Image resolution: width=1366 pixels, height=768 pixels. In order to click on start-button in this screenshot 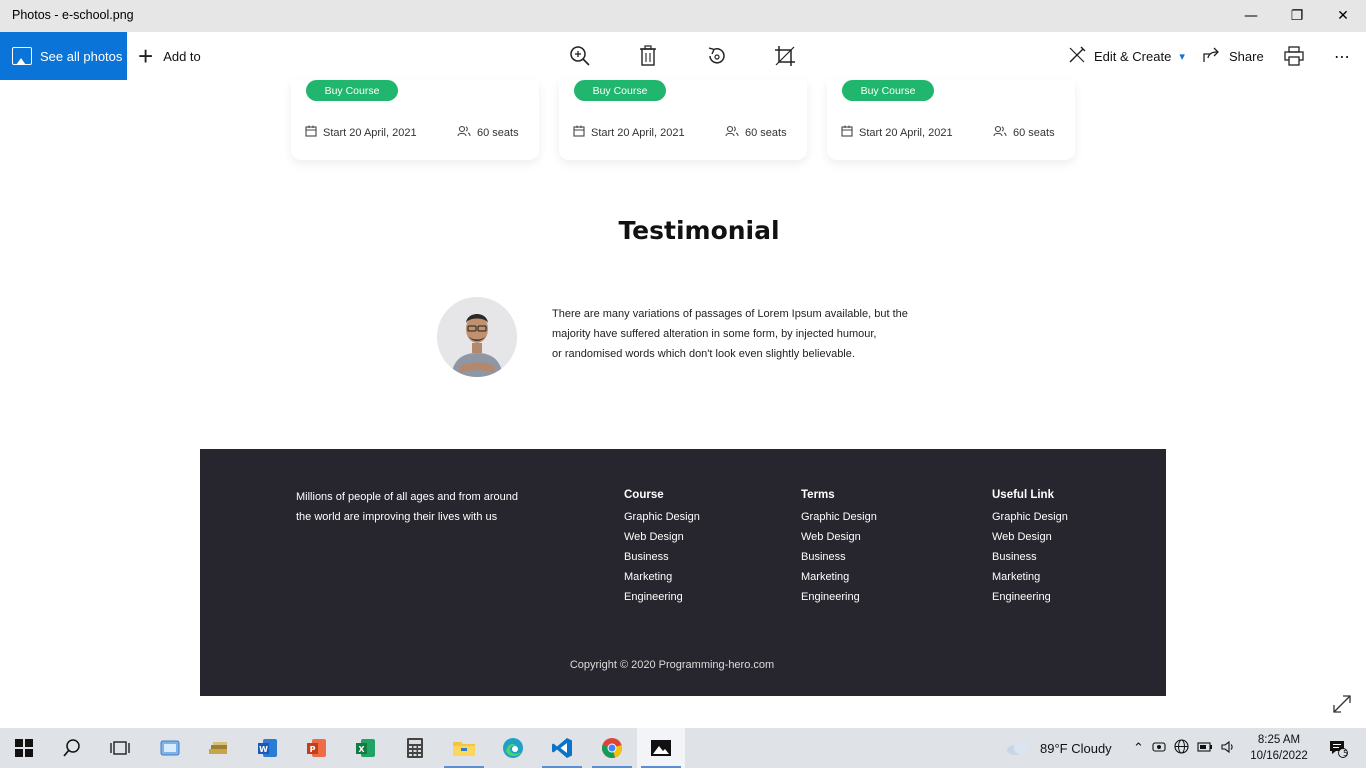, I will do `click(24, 748)`.